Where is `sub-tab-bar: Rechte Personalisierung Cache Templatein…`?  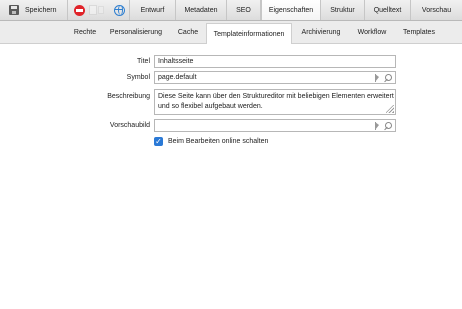
sub-tab-bar: Rechte Personalisierung Cache Templatein… is located at coordinates (231, 32).